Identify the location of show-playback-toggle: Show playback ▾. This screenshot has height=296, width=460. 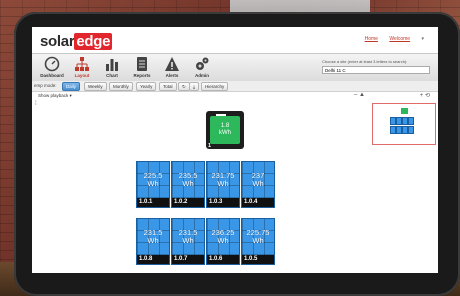
(55, 96).